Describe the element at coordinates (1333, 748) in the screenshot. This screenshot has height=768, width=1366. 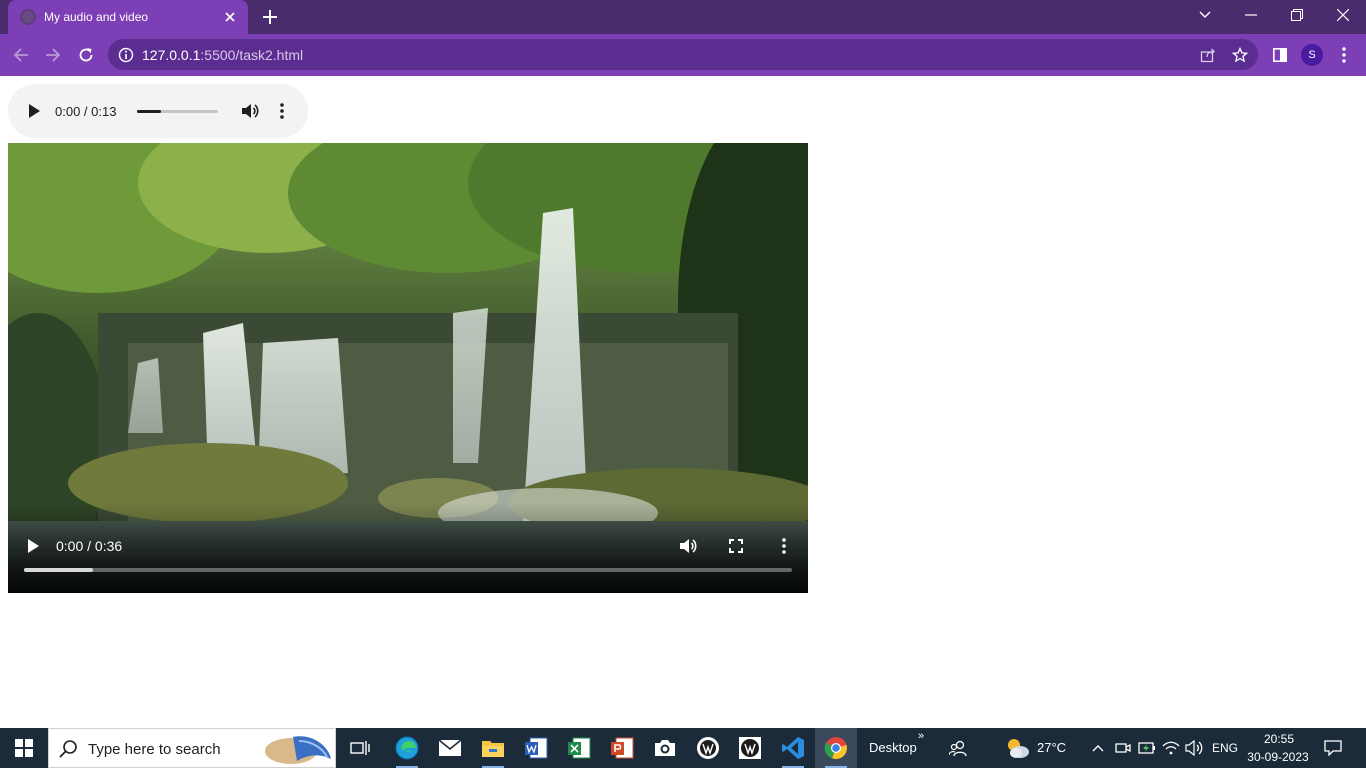
I see `notification-center-icon` at that location.